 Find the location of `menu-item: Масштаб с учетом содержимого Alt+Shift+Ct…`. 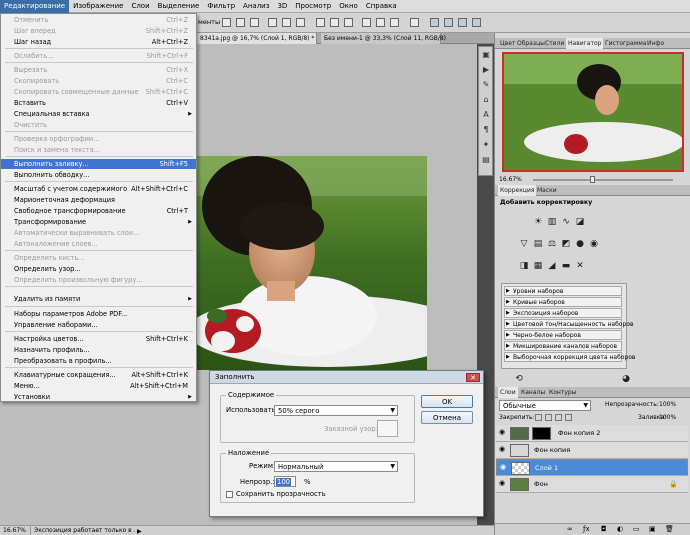

menu-item: Масштаб с учетом содержимого Alt+Shift+Ct… is located at coordinates (98, 189).